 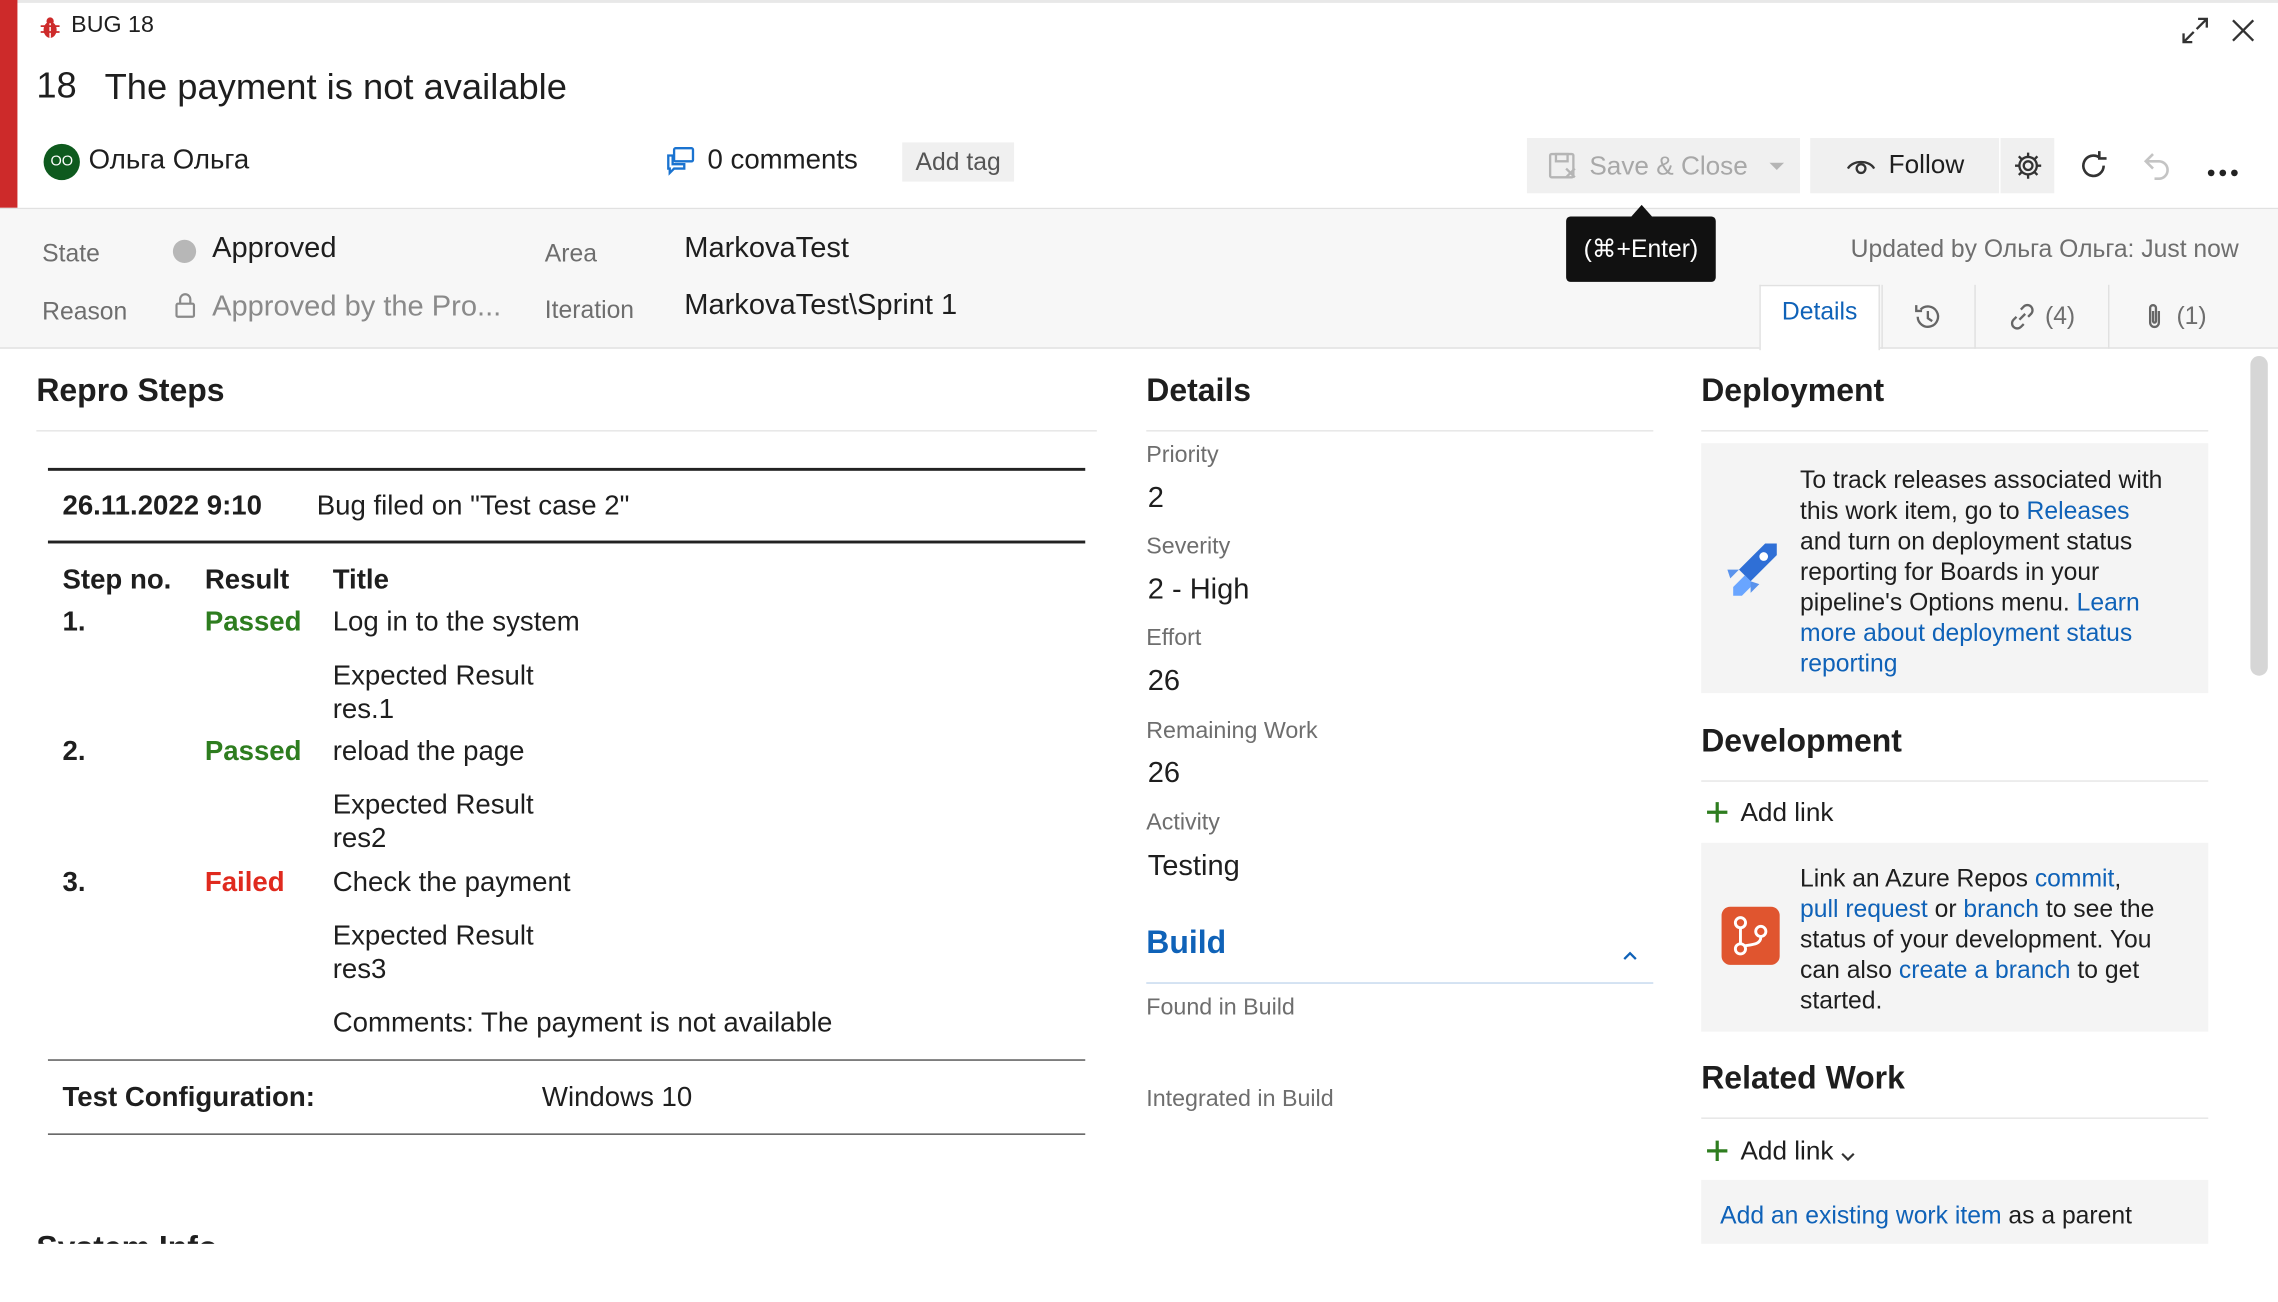 What do you see at coordinates (2157, 169) in the screenshot?
I see `undo-icon` at bounding box center [2157, 169].